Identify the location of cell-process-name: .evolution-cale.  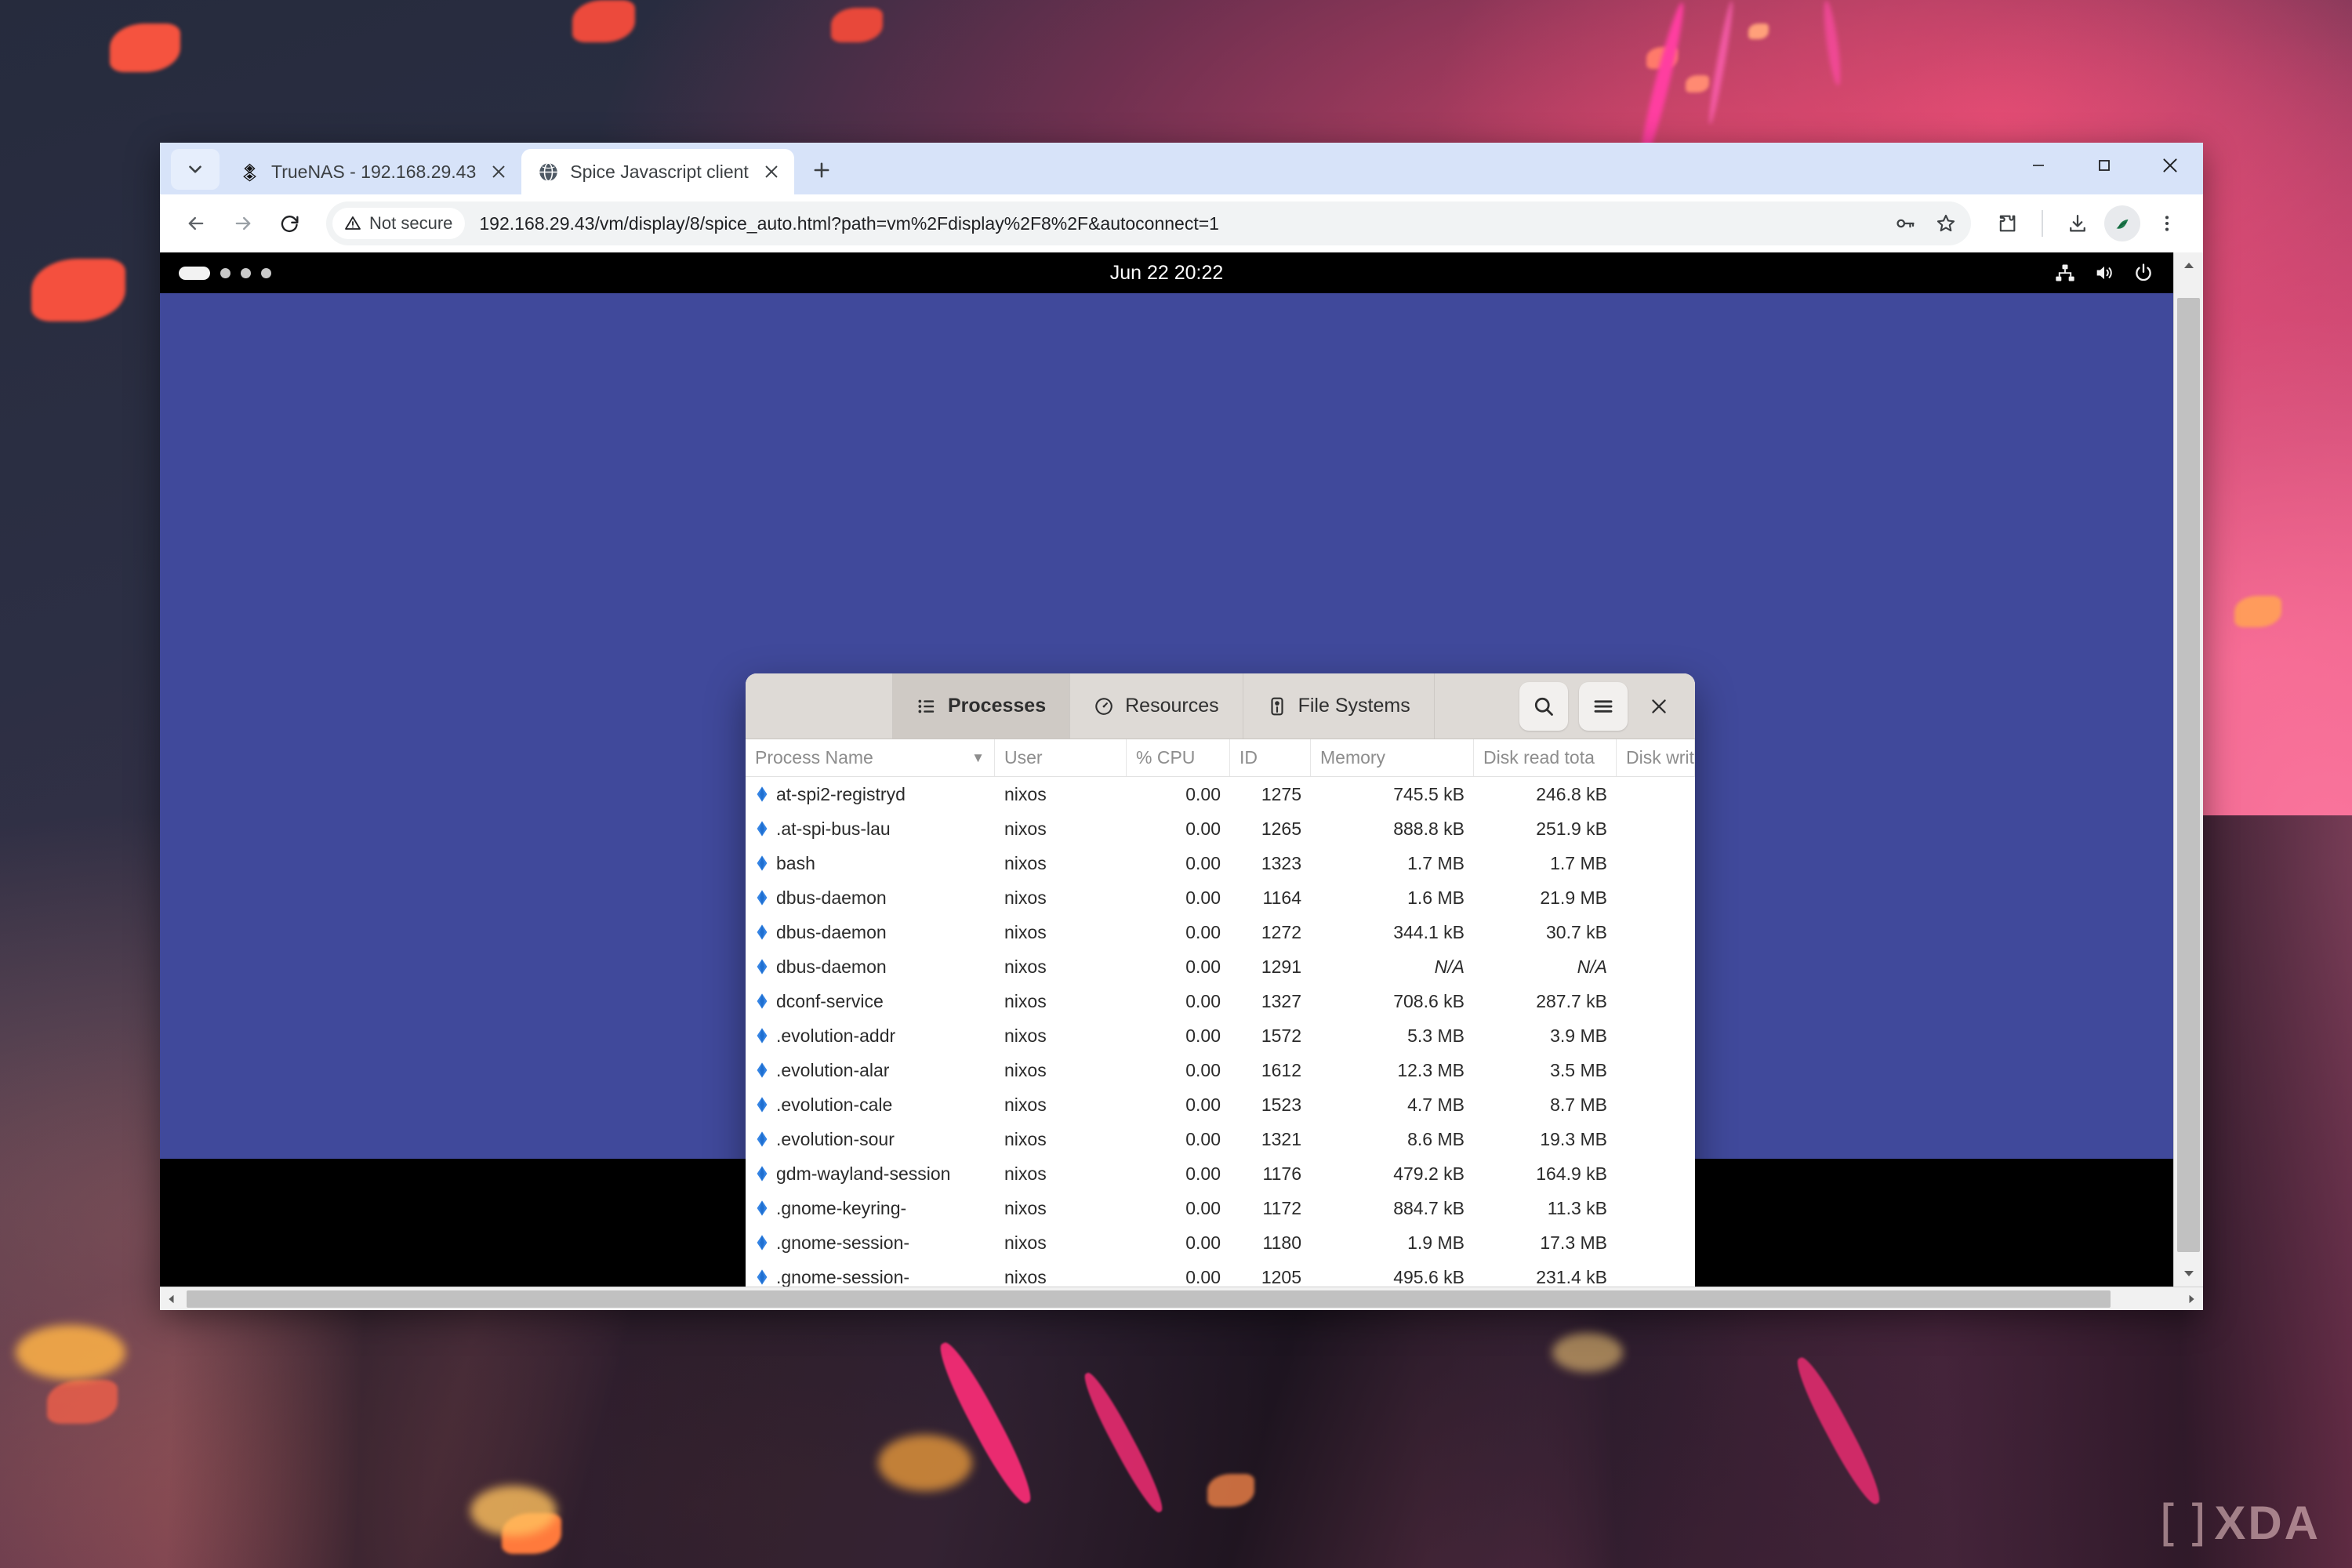
(870, 1105).